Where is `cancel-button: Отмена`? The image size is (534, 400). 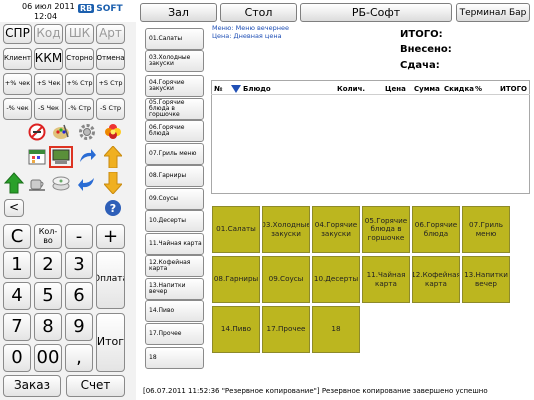 cancel-button: Отмена is located at coordinates (110, 59).